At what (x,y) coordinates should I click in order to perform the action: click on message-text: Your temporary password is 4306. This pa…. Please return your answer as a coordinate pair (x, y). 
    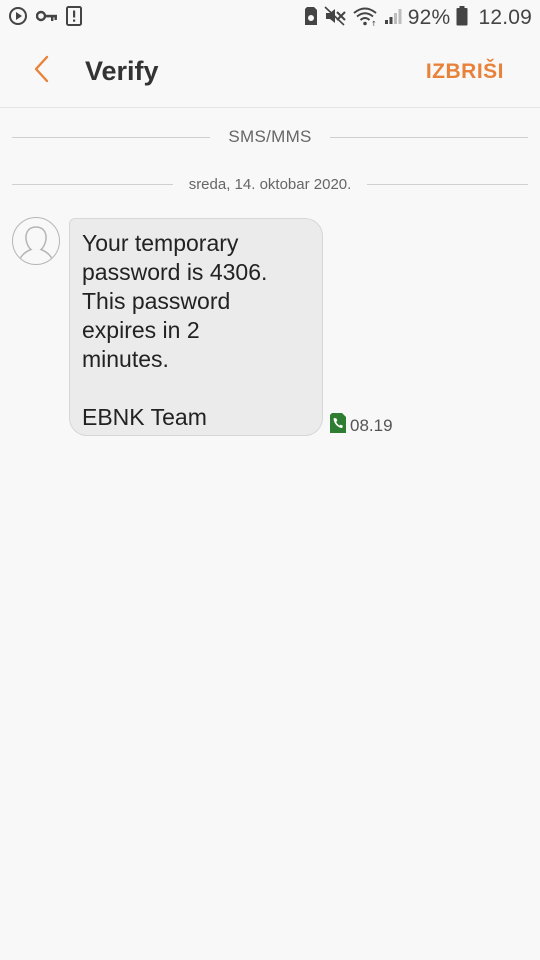
    Looking at the image, I should click on (175, 330).